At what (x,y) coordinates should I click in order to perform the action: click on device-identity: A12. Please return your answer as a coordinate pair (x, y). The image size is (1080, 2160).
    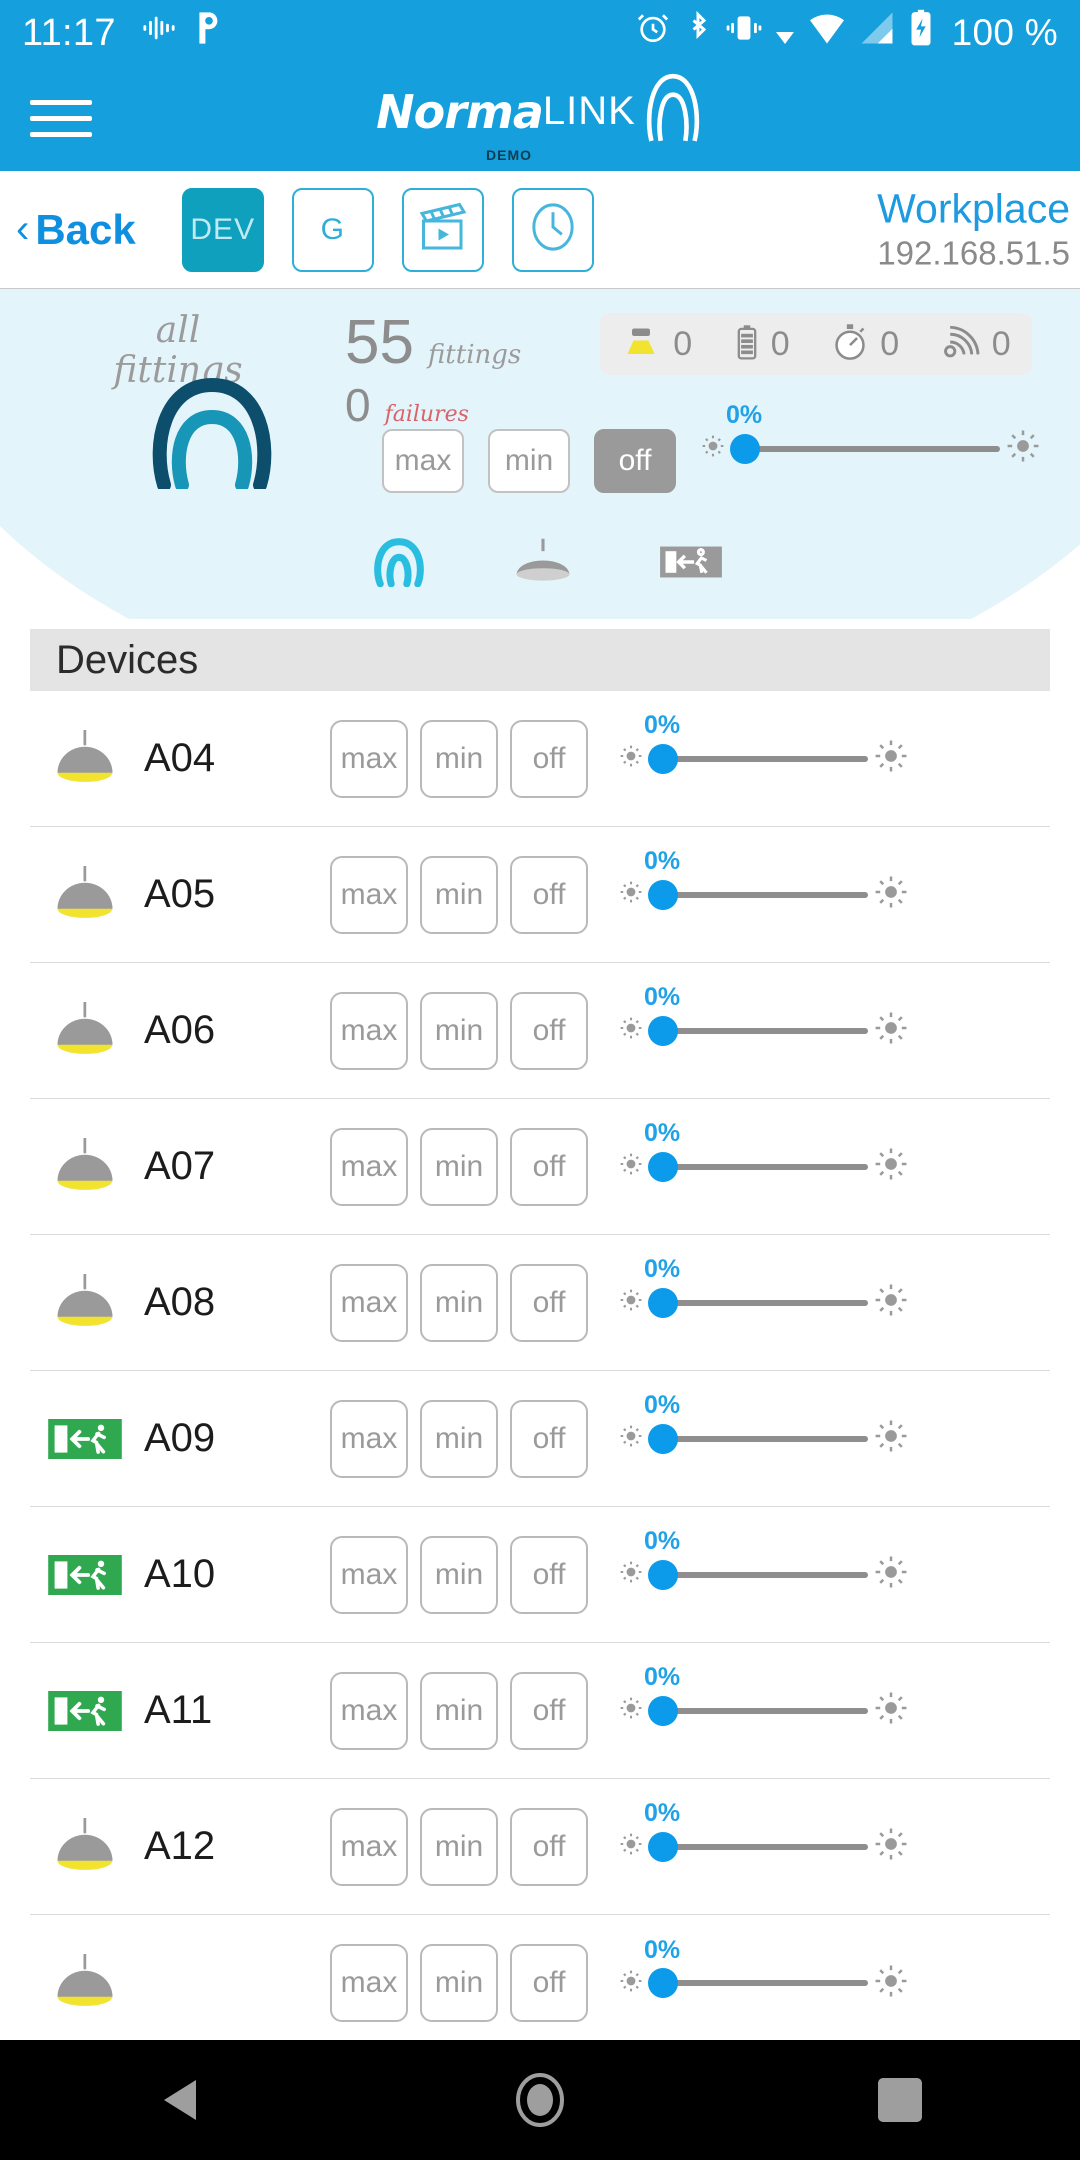
    Looking at the image, I should click on (180, 1846).